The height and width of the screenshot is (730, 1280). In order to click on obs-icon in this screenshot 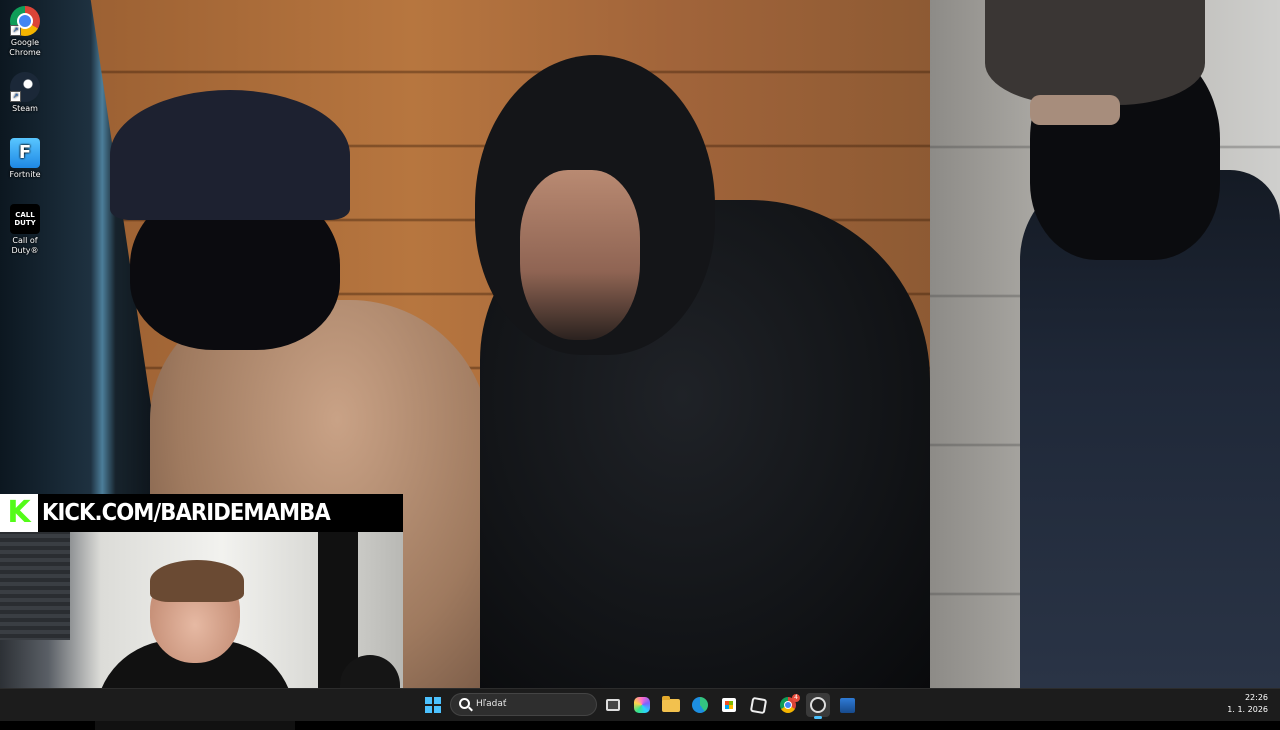, I will do `click(818, 705)`.